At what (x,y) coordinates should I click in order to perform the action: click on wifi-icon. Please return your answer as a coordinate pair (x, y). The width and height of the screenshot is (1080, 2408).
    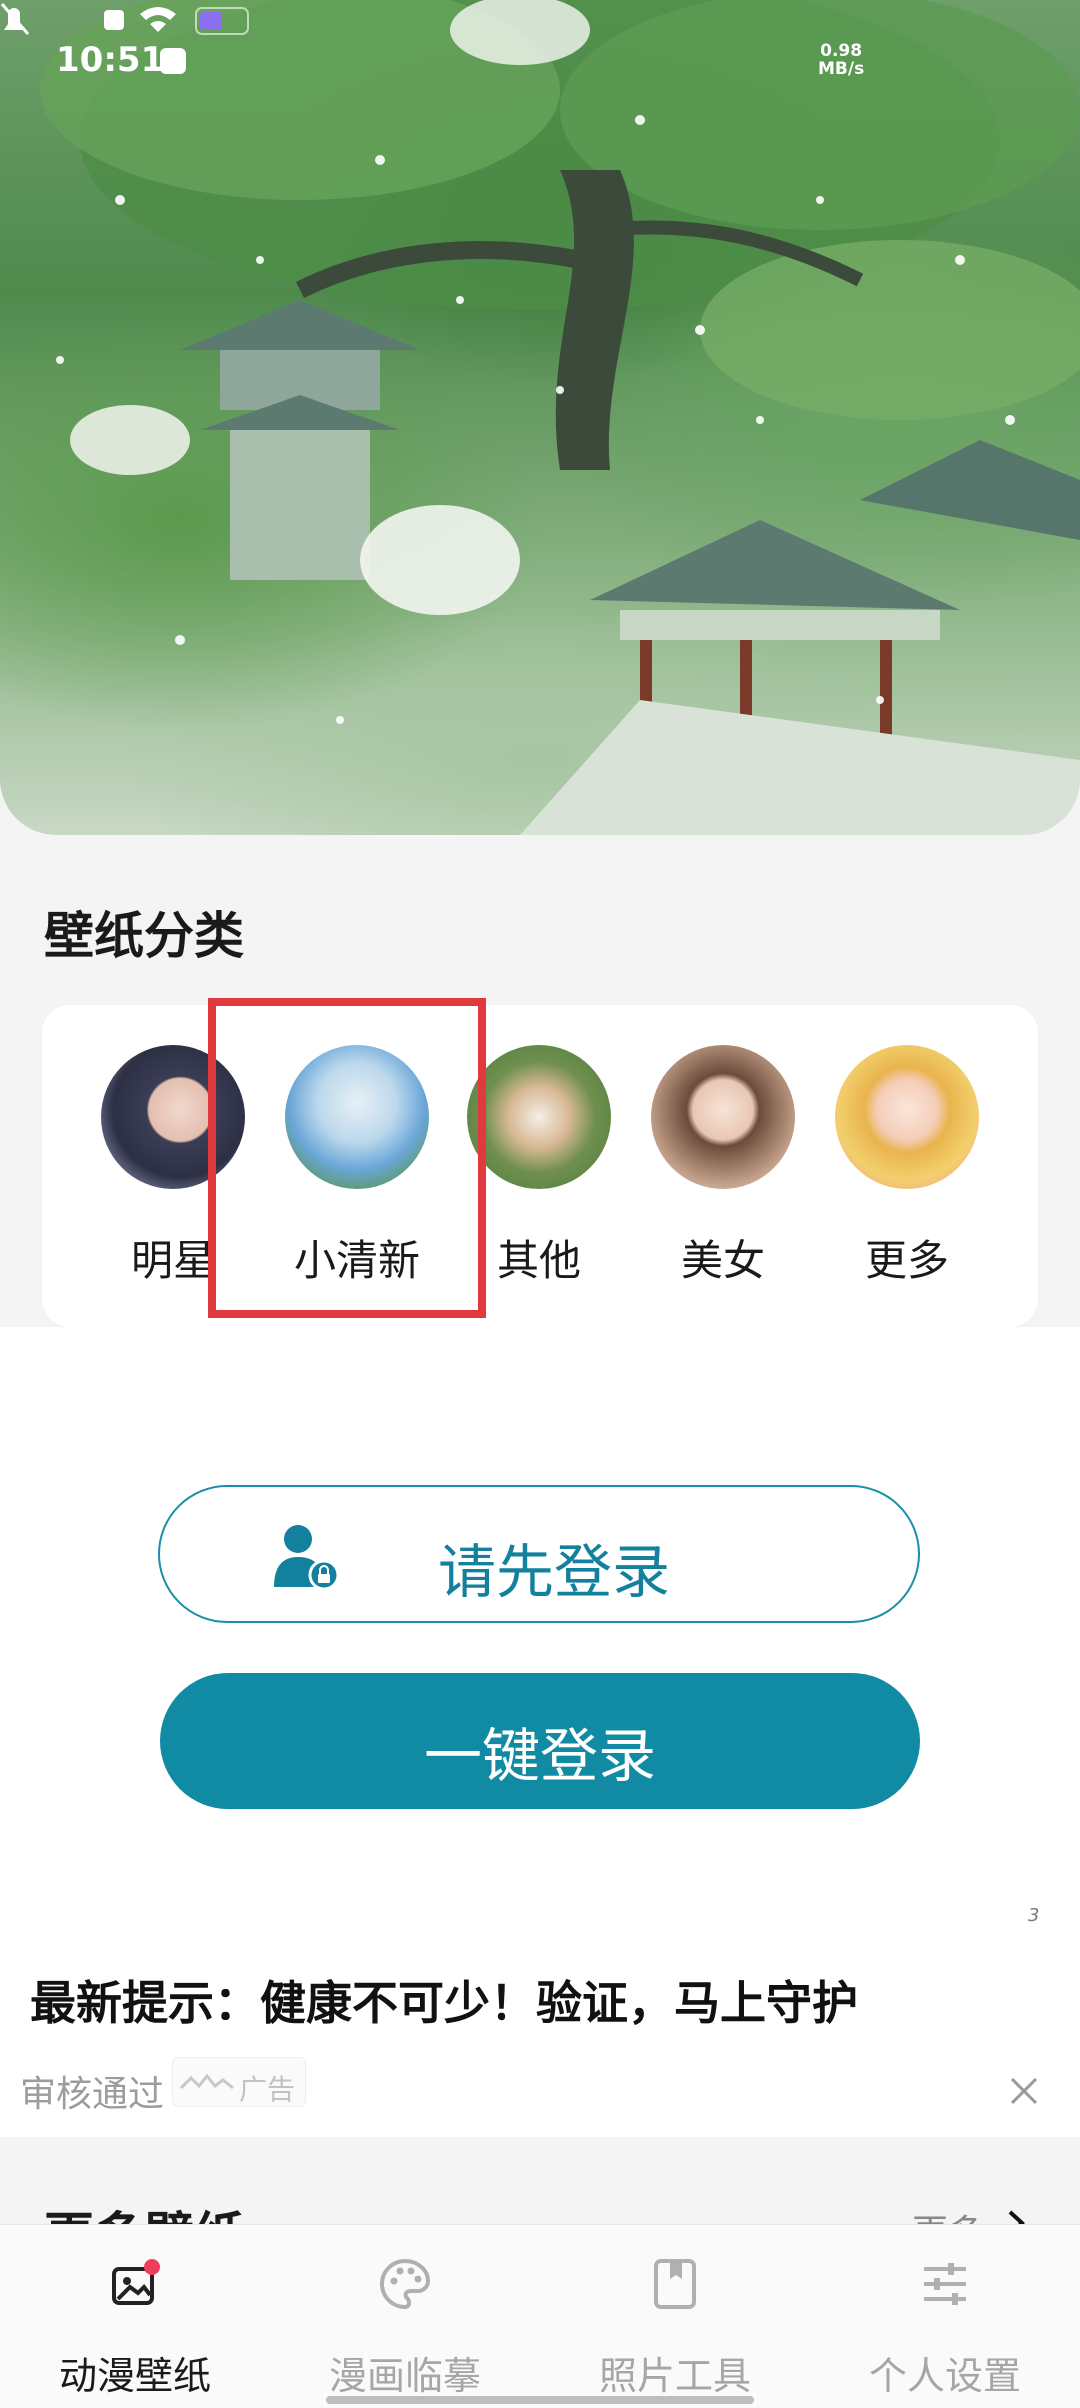
    Looking at the image, I should click on (158, 19).